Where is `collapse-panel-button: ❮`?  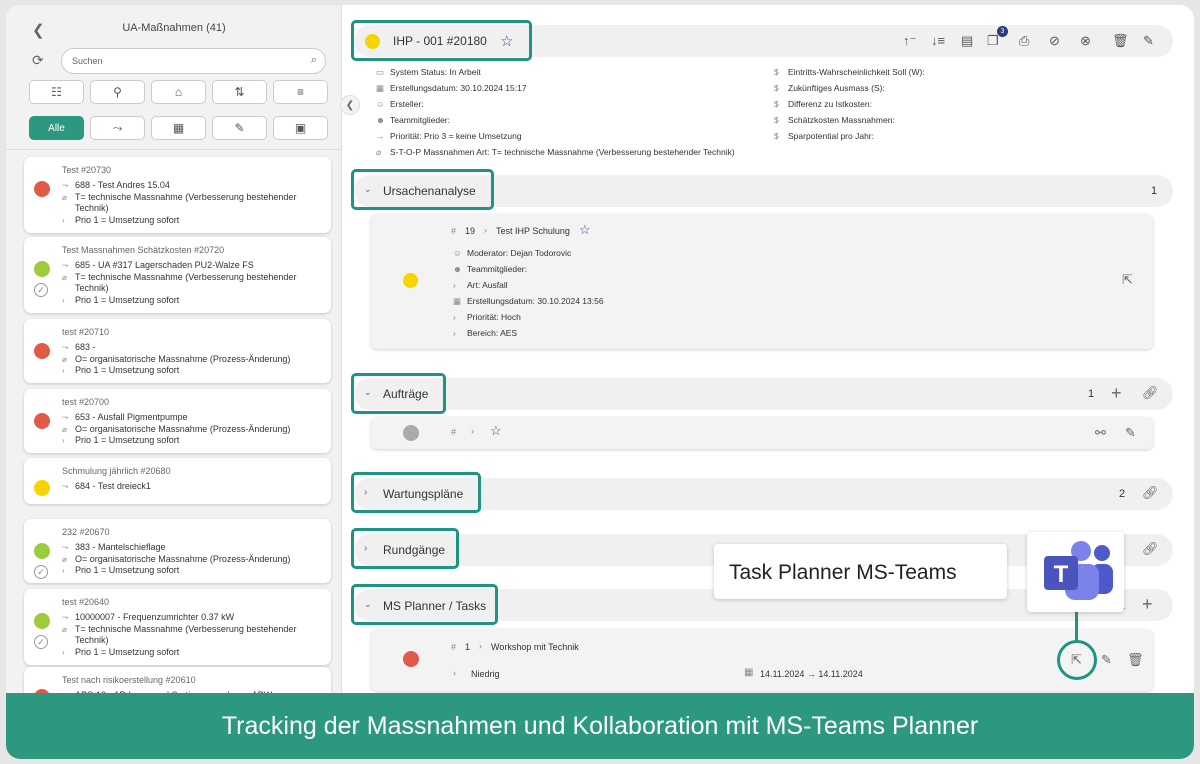 collapse-panel-button: ❮ is located at coordinates (350, 105).